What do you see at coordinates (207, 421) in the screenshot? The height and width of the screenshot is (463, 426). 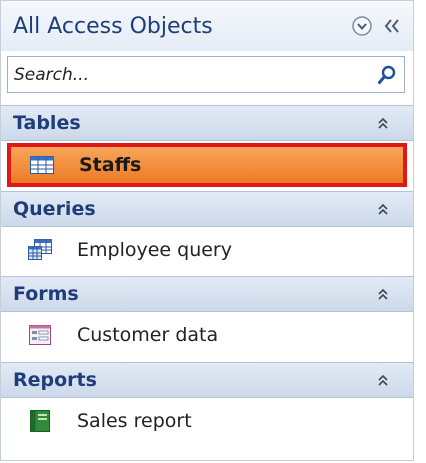 I see `nav-item-sales-report: Sales report` at bounding box center [207, 421].